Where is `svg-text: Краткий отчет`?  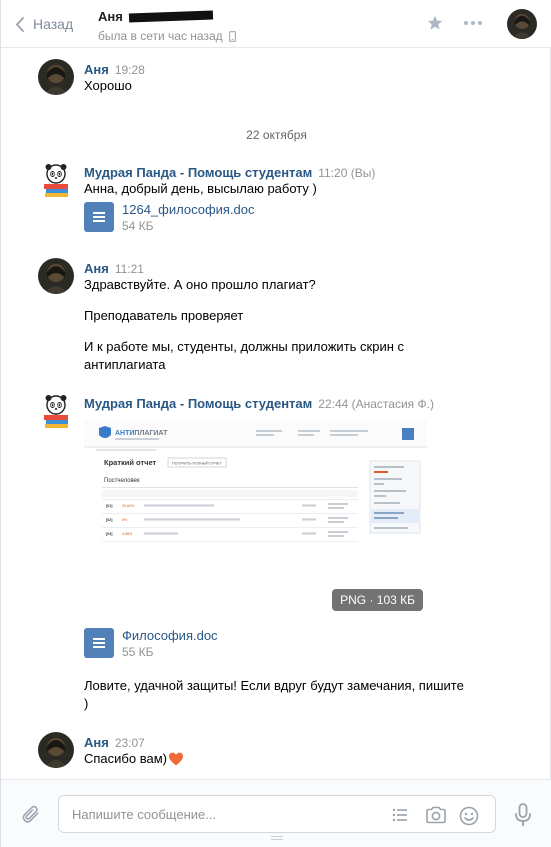
svg-text: Краткий отчет is located at coordinates (130, 462).